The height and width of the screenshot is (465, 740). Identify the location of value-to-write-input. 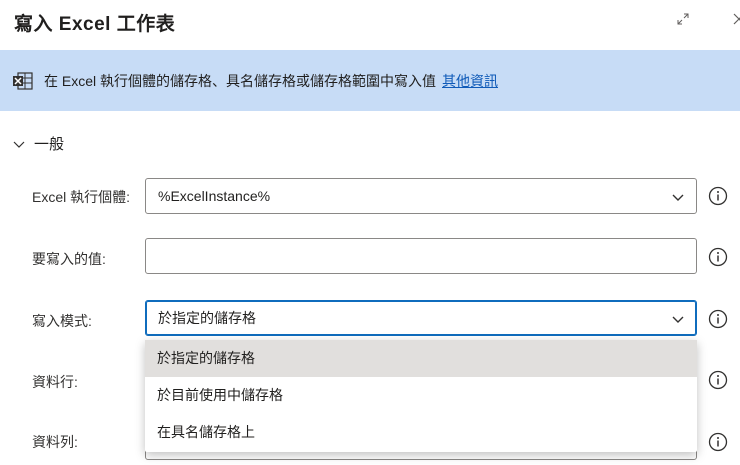
(421, 256).